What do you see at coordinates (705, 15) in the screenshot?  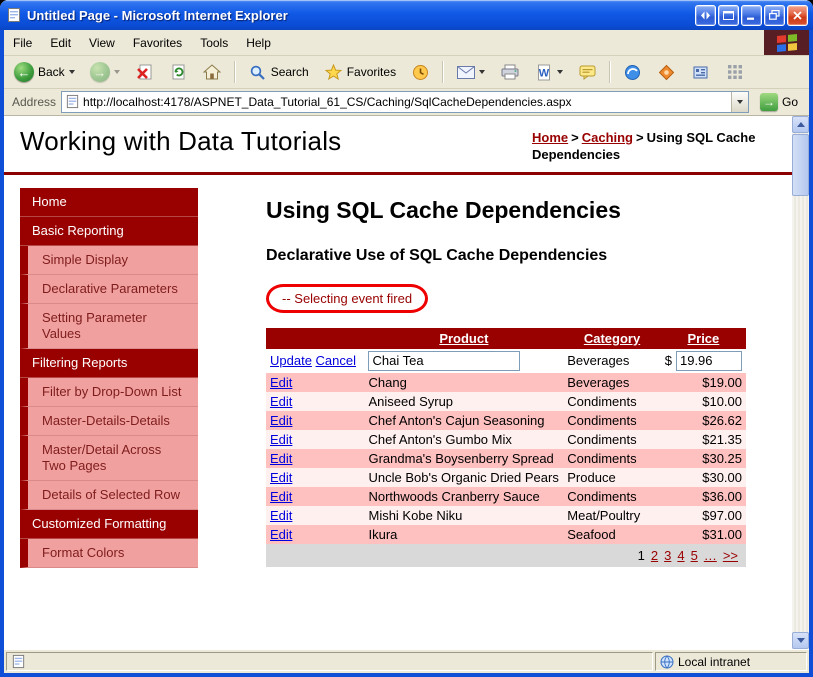 I see `pan-arrows-button` at bounding box center [705, 15].